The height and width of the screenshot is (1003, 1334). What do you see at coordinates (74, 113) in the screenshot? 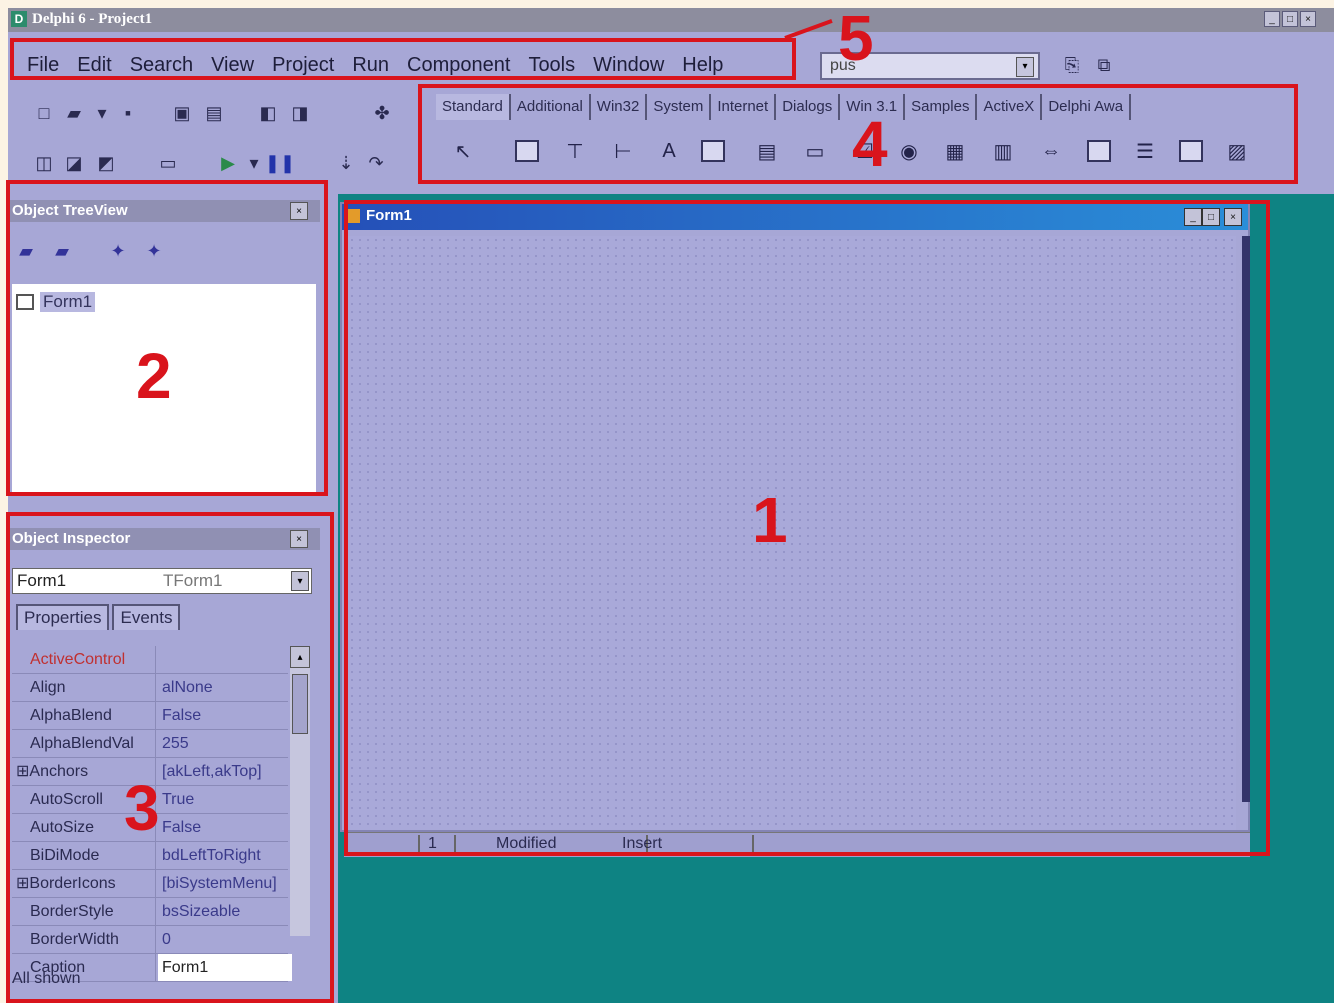
I see `open-icon: ▰` at bounding box center [74, 113].